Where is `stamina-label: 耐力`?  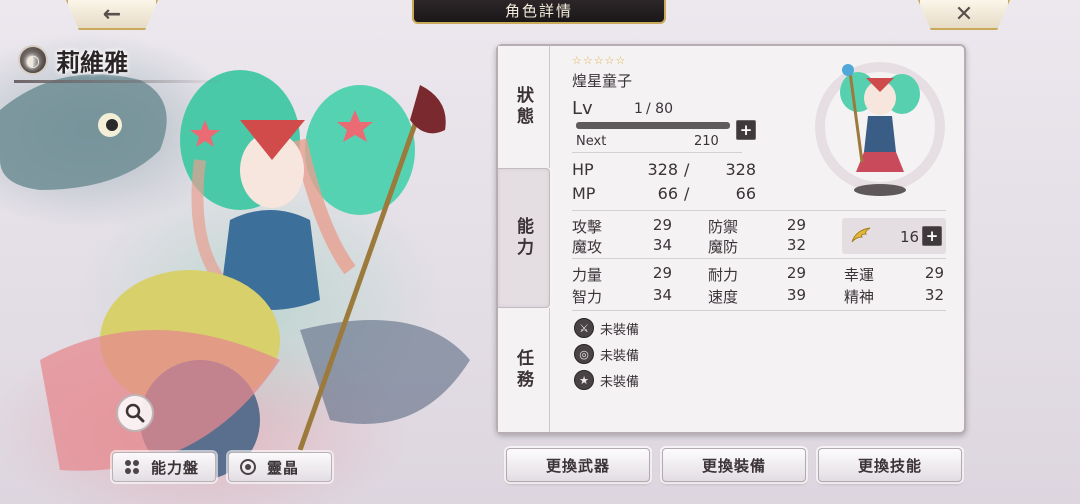 stamina-label: 耐力 is located at coordinates (723, 275).